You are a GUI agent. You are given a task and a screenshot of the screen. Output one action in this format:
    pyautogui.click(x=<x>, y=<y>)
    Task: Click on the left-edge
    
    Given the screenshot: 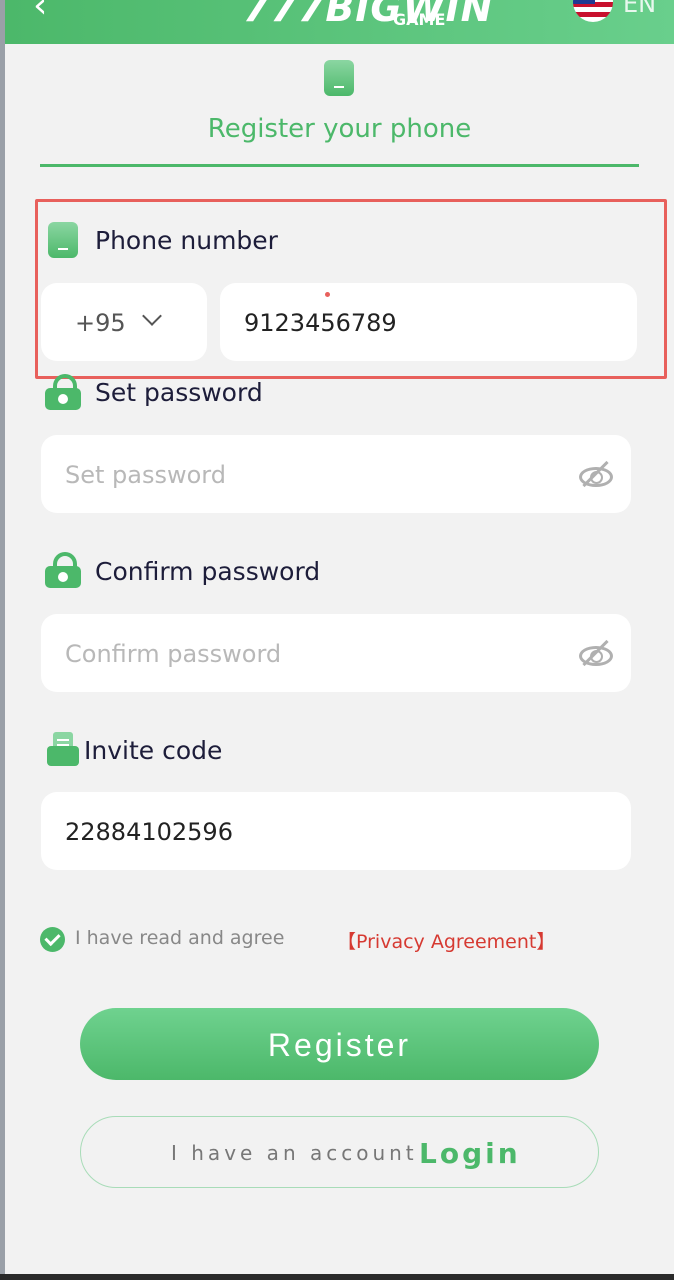 What is the action you would take?
    pyautogui.click(x=2, y=640)
    